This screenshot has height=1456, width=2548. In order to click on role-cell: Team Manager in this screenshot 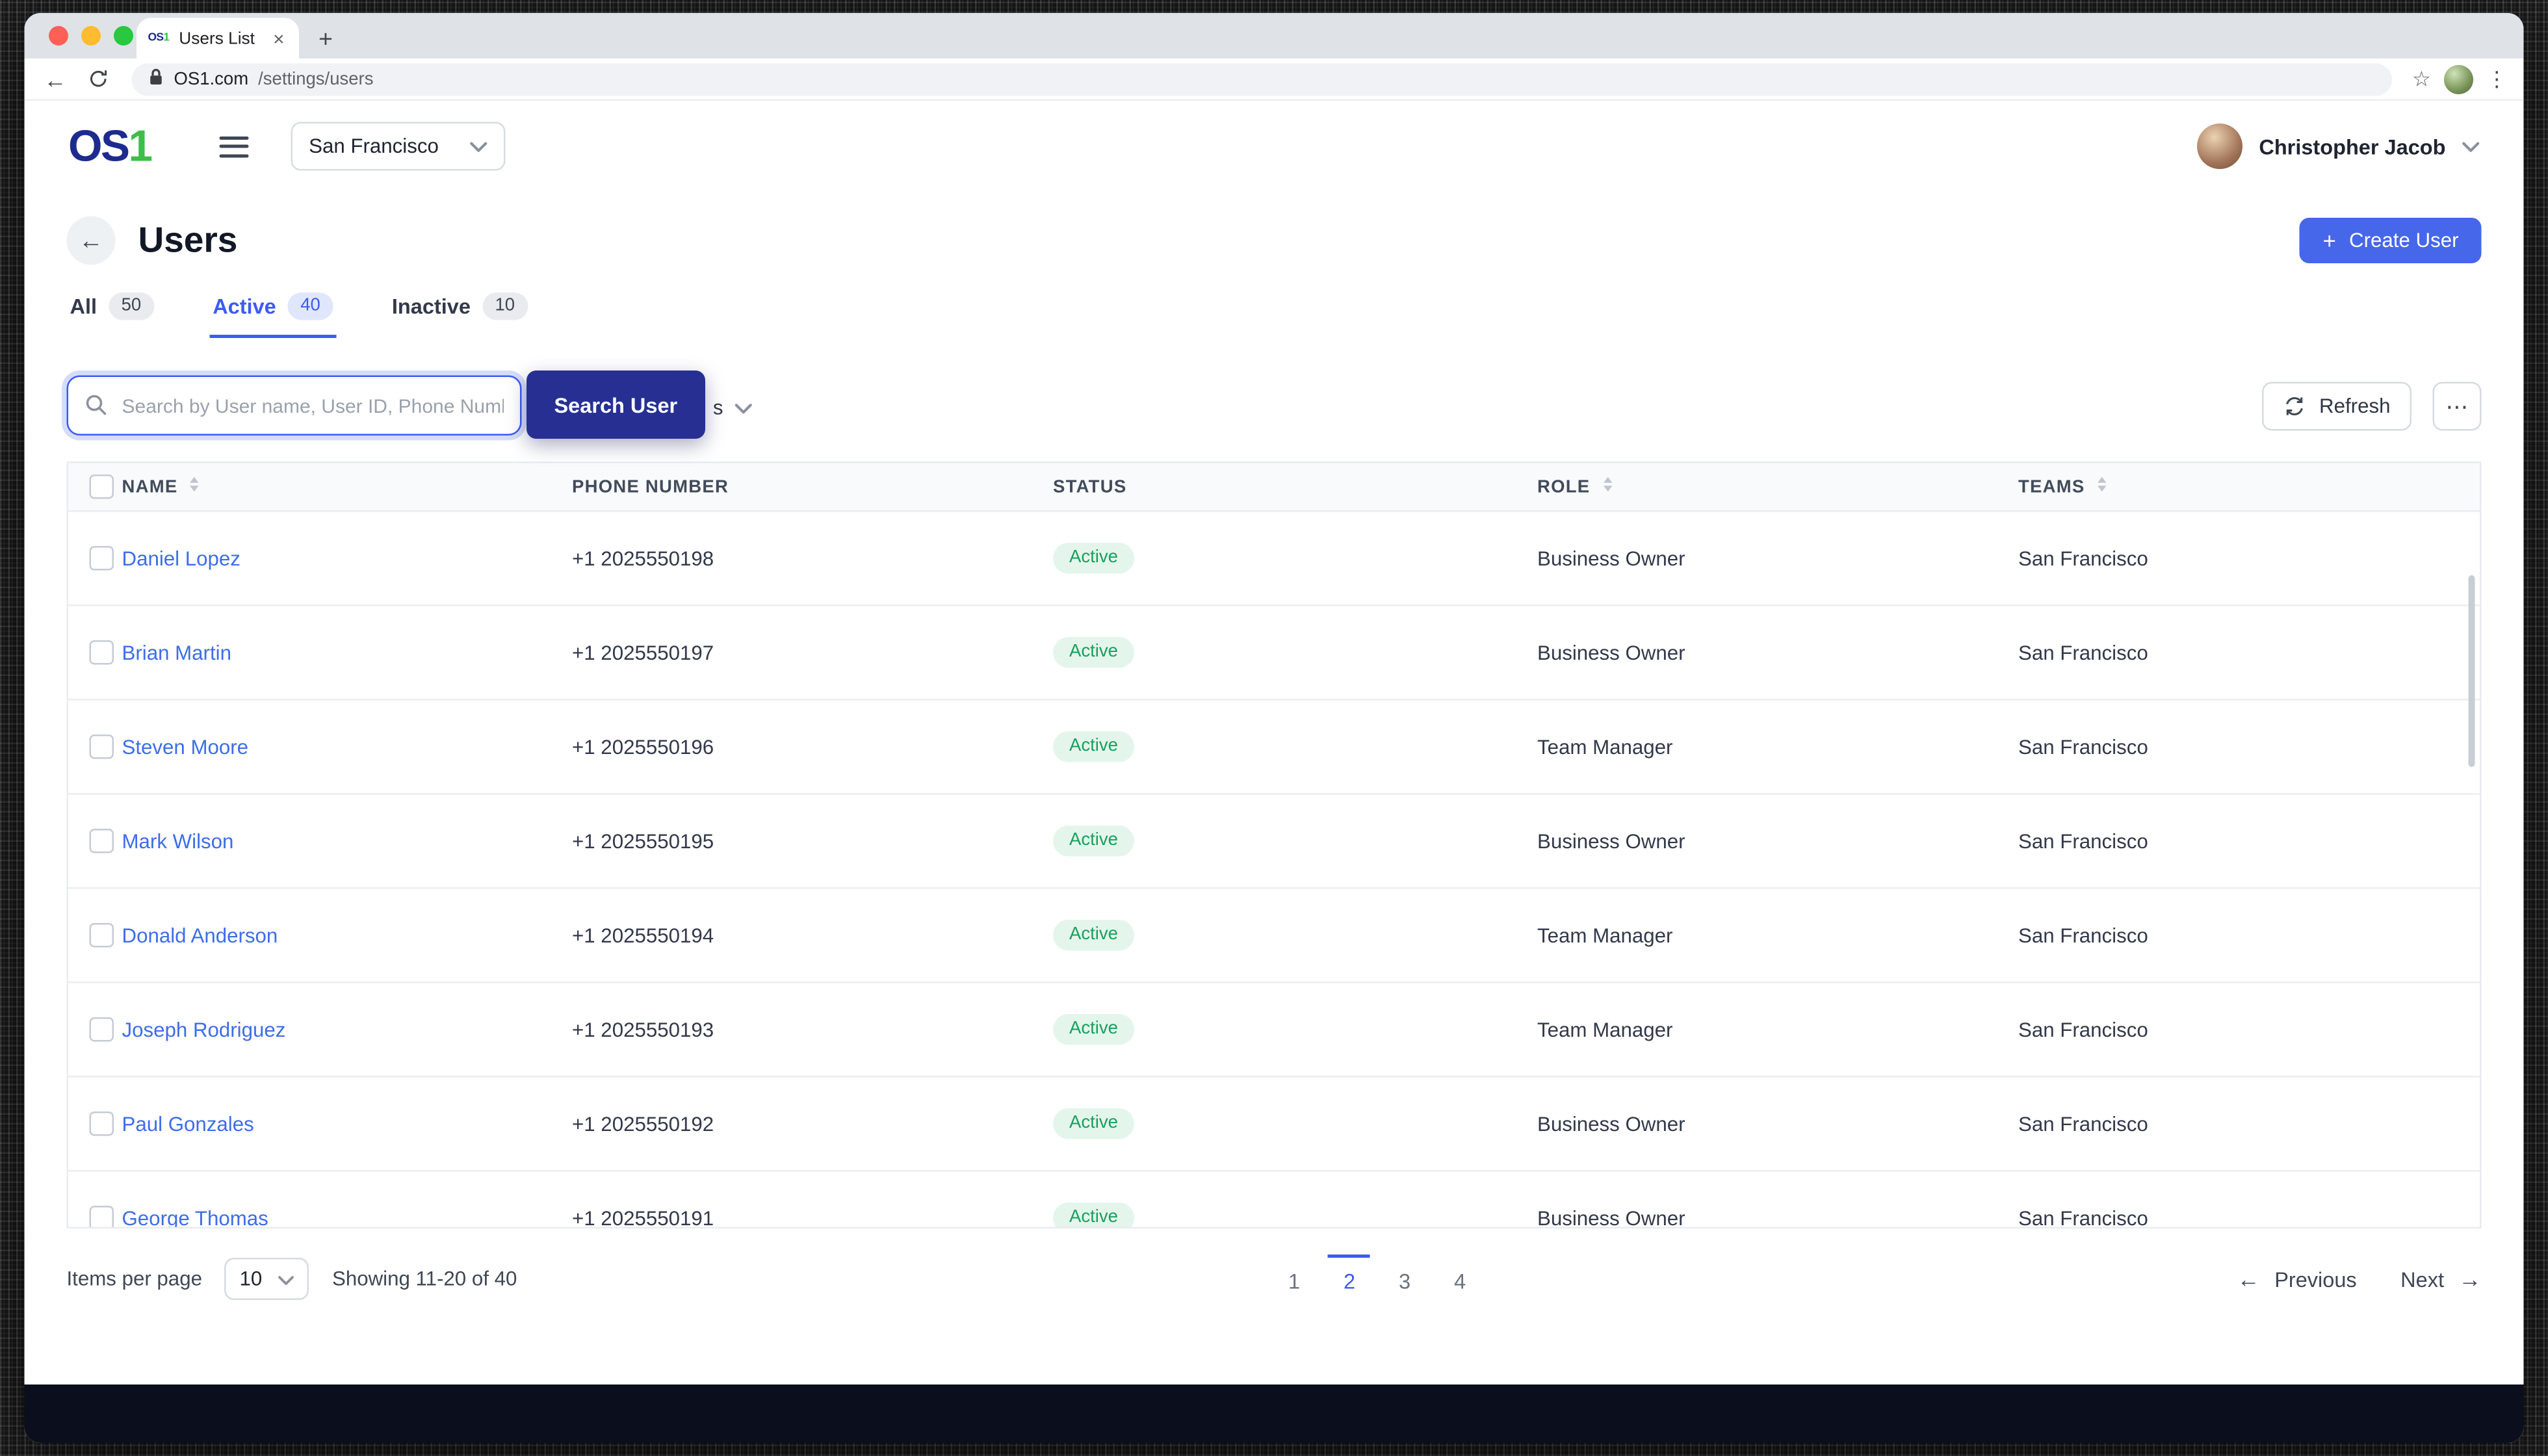, I will do `click(1605, 936)`.